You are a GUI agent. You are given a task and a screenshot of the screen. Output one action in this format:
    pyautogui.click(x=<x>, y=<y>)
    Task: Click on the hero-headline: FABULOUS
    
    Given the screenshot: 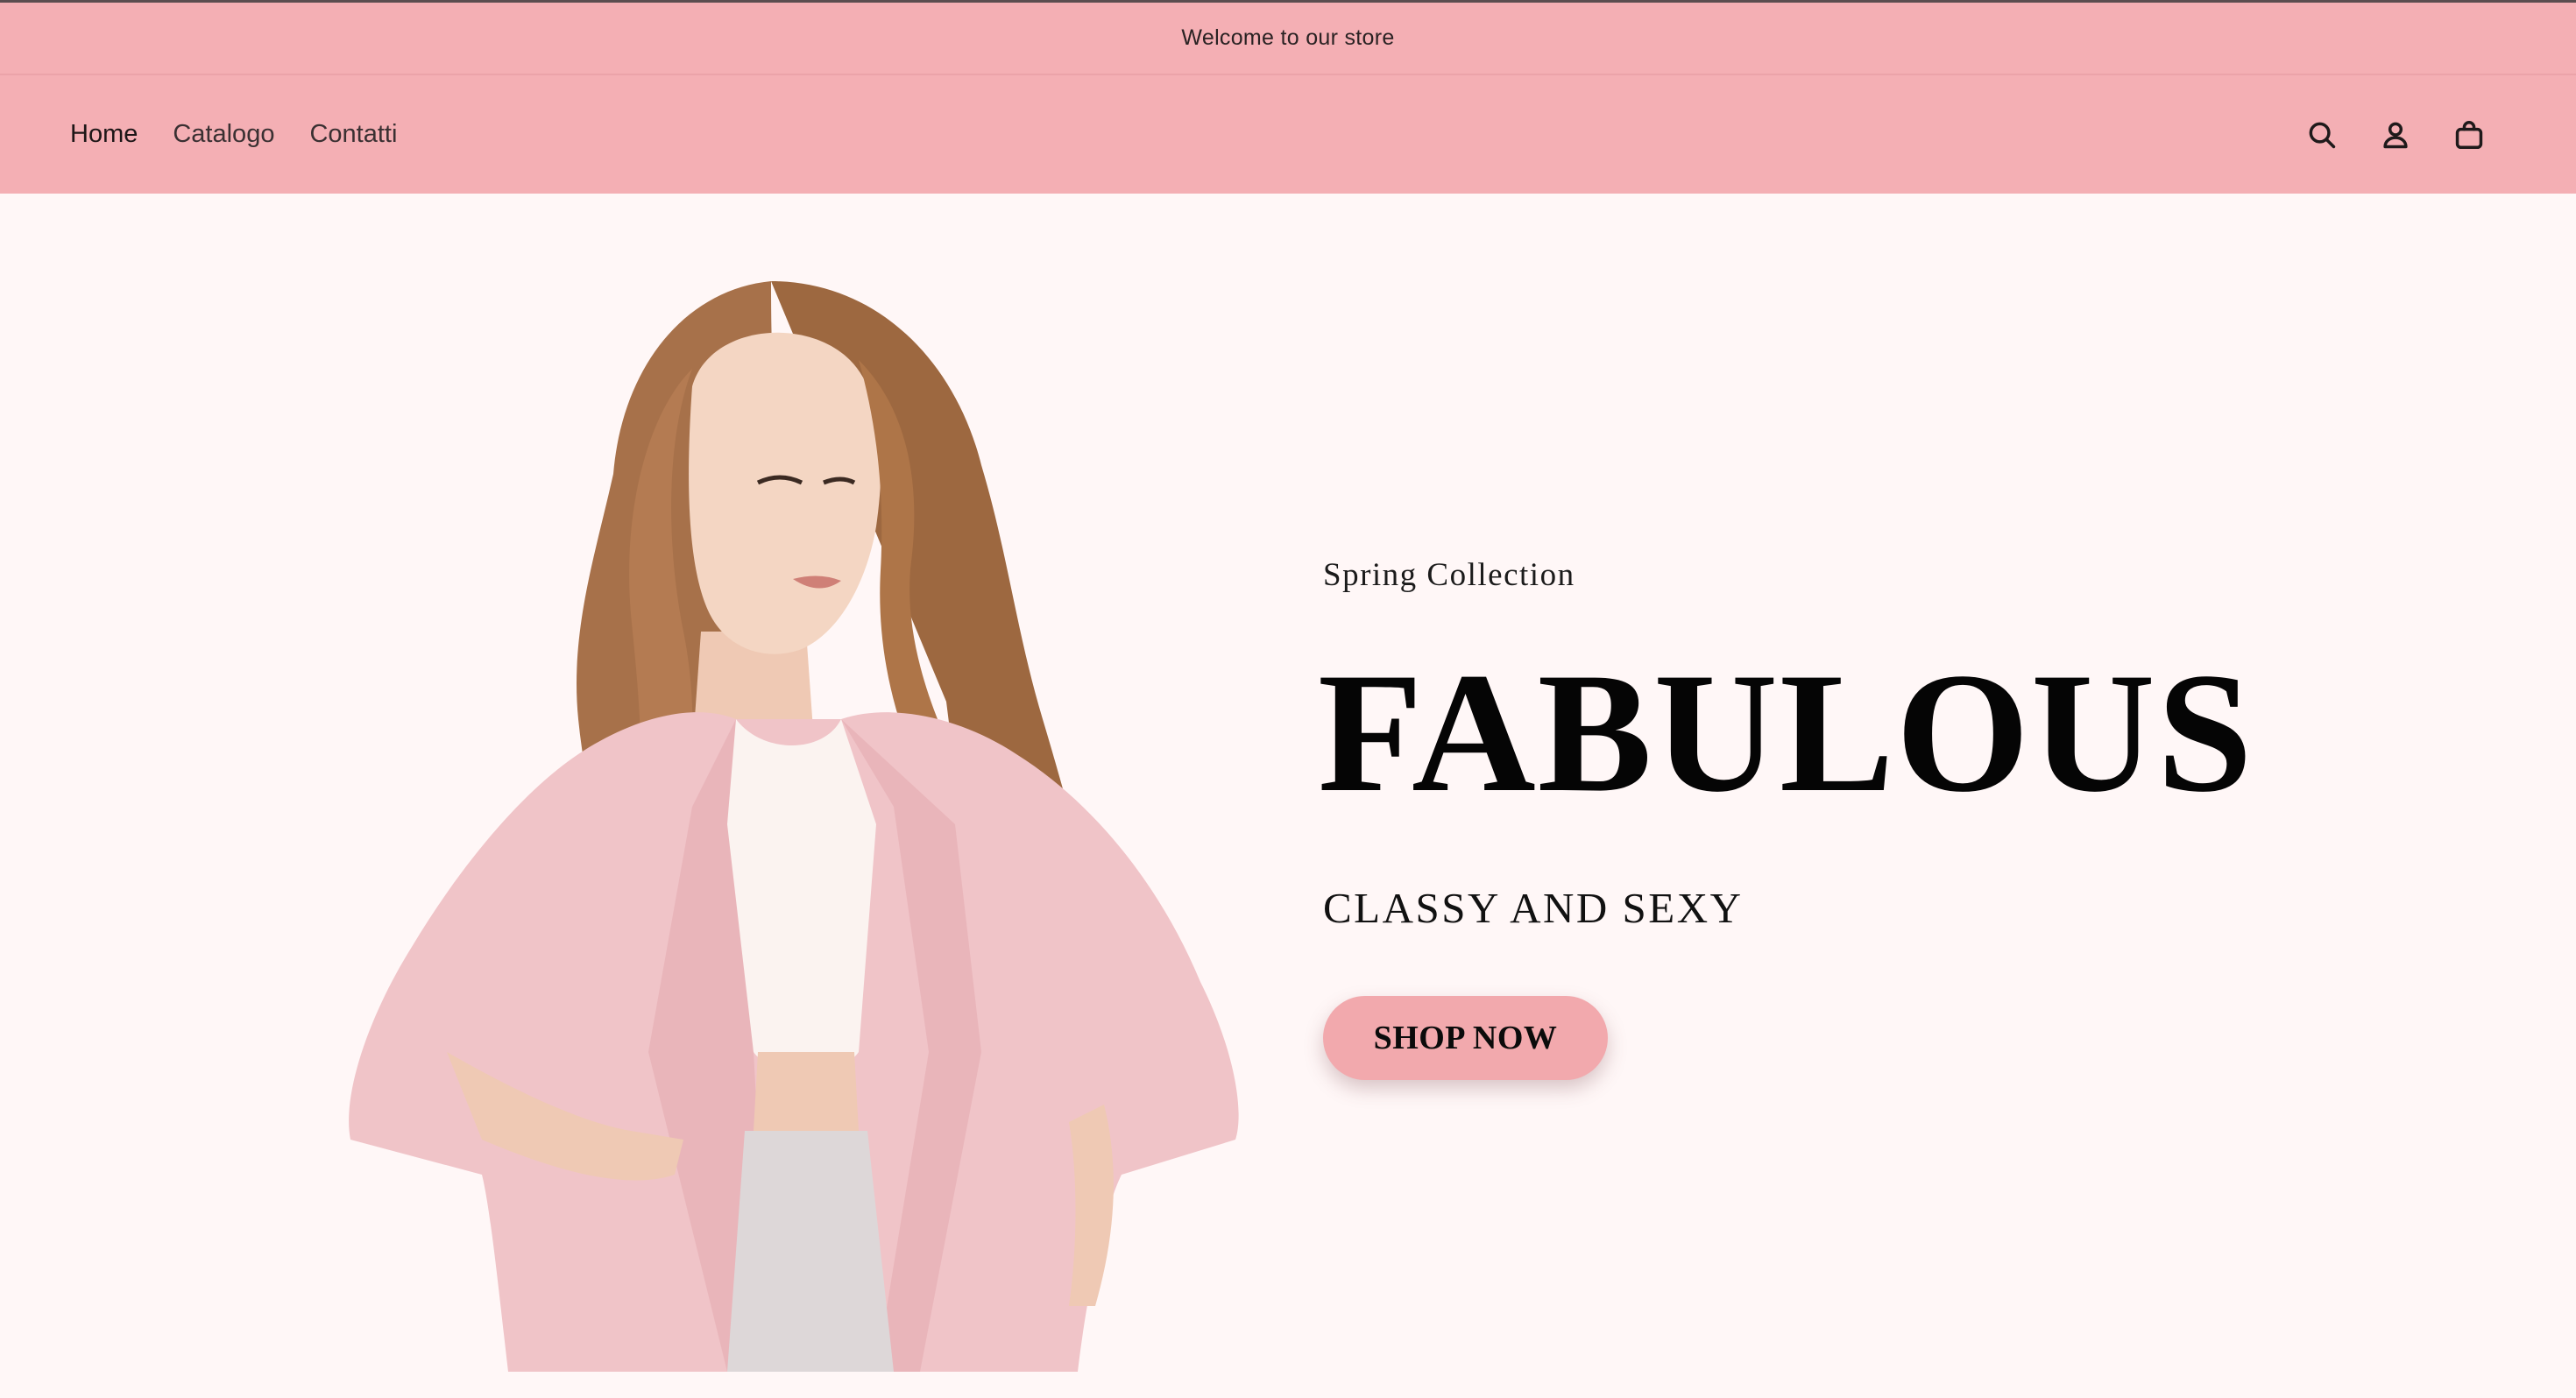 What is the action you would take?
    pyautogui.click(x=1786, y=733)
    